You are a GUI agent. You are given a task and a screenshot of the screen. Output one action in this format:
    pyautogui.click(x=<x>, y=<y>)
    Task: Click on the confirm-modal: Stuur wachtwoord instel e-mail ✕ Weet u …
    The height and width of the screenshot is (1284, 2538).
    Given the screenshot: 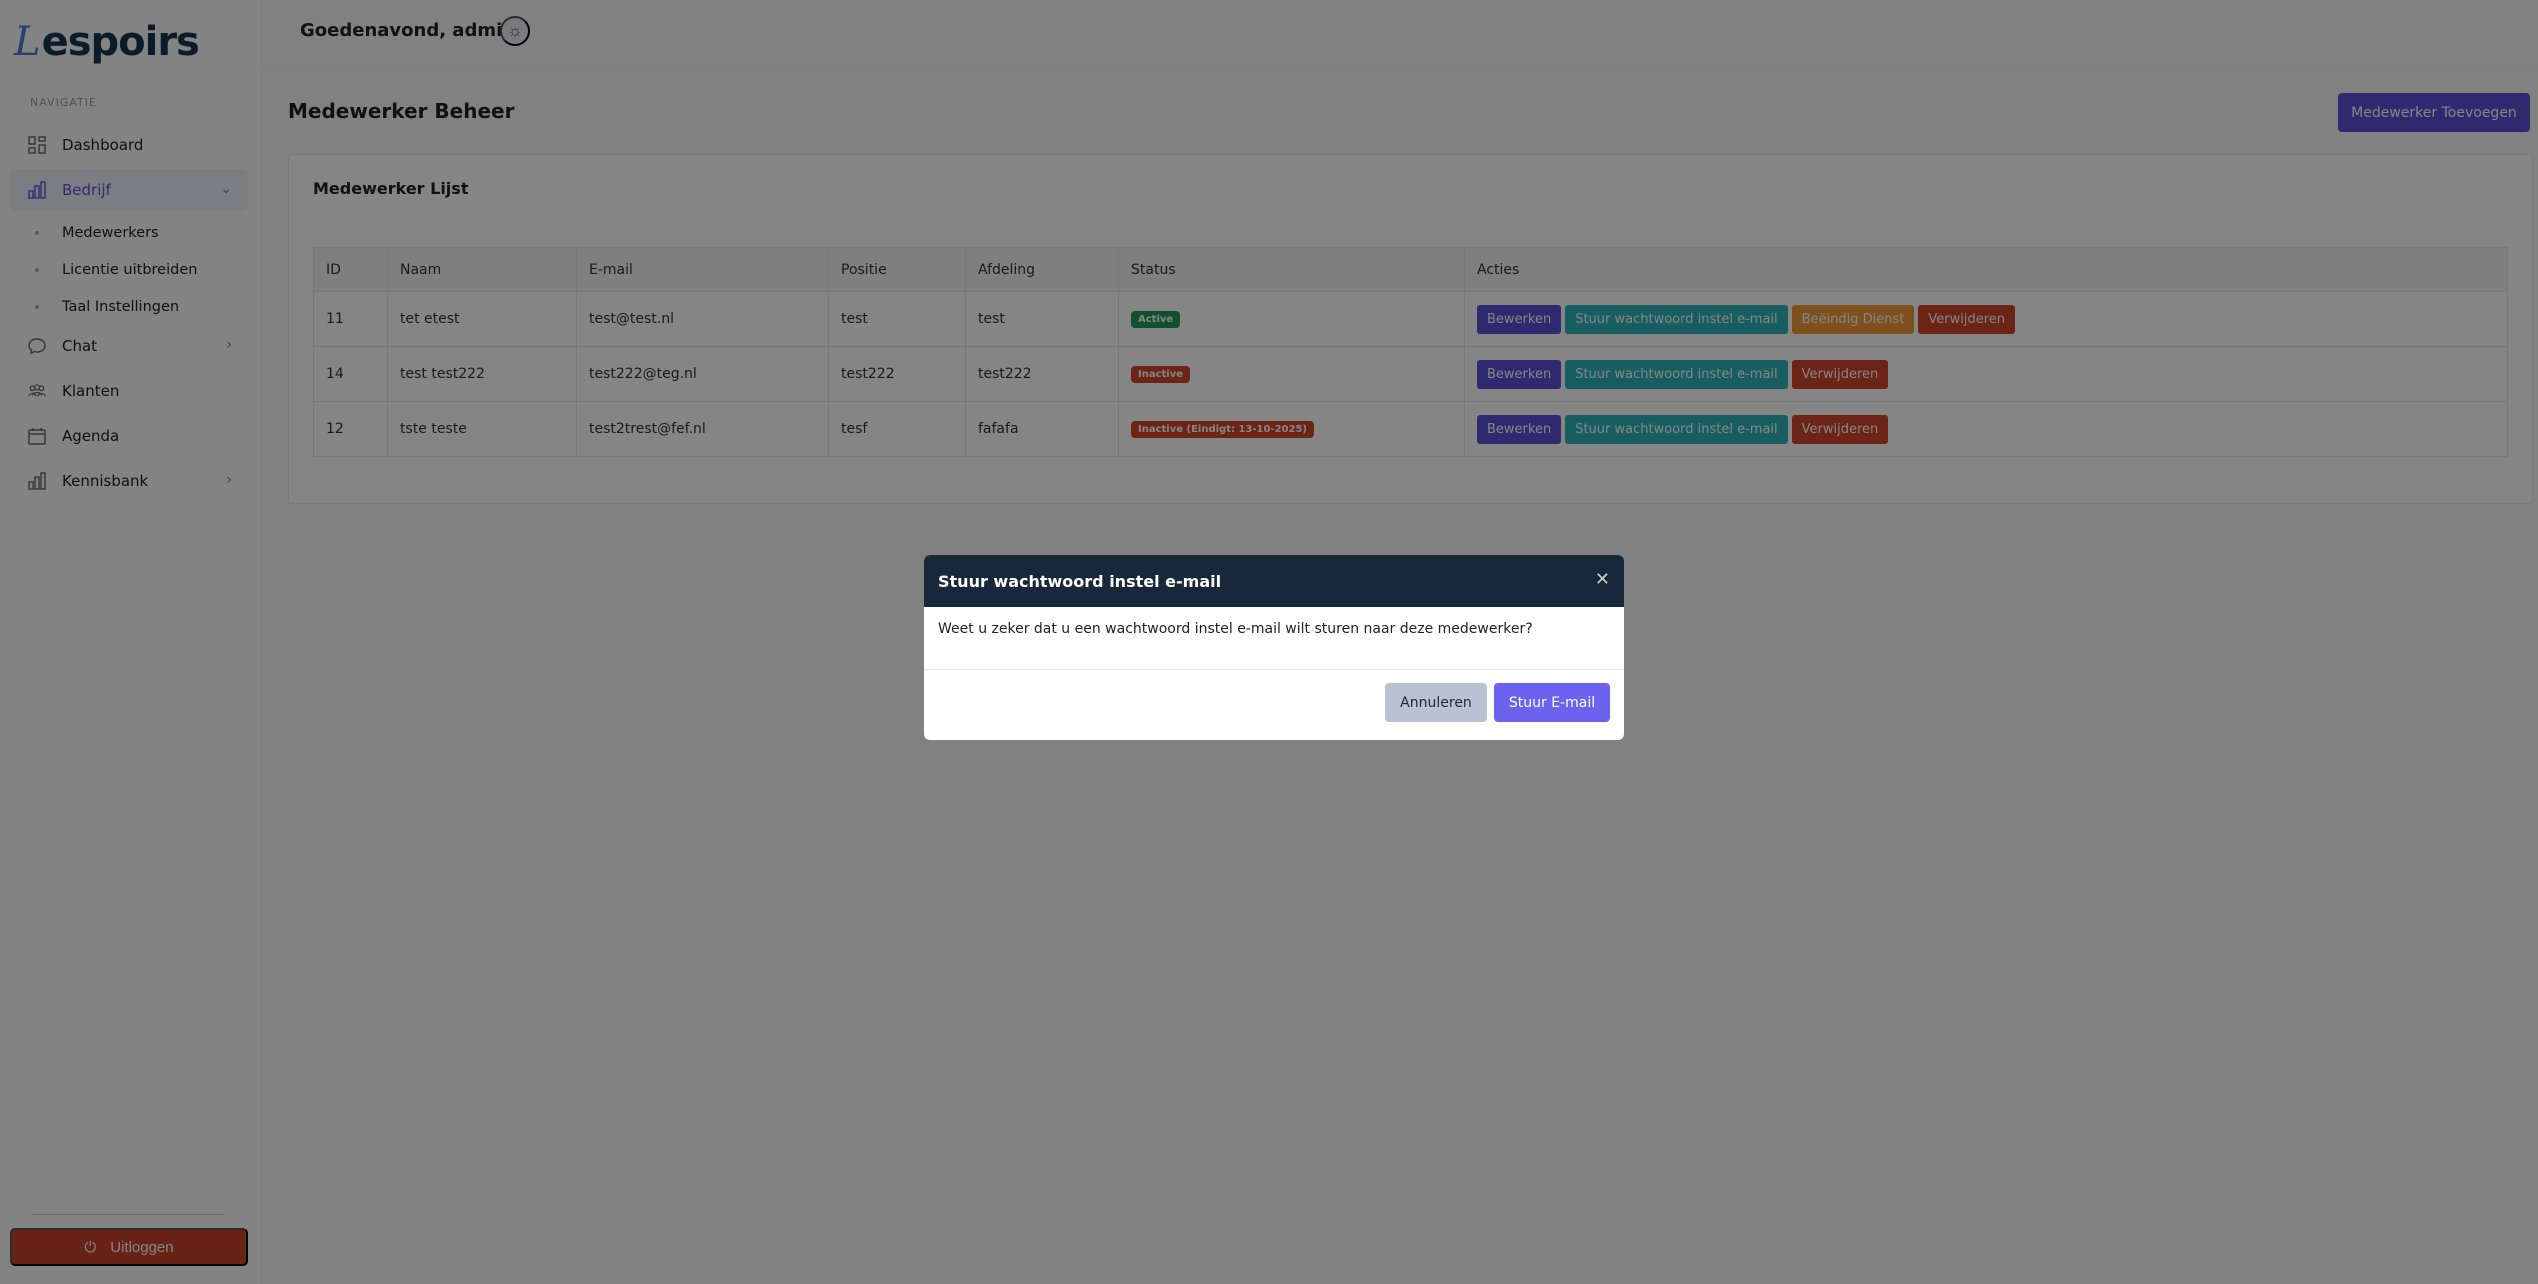 What is the action you would take?
    pyautogui.click(x=1274, y=647)
    